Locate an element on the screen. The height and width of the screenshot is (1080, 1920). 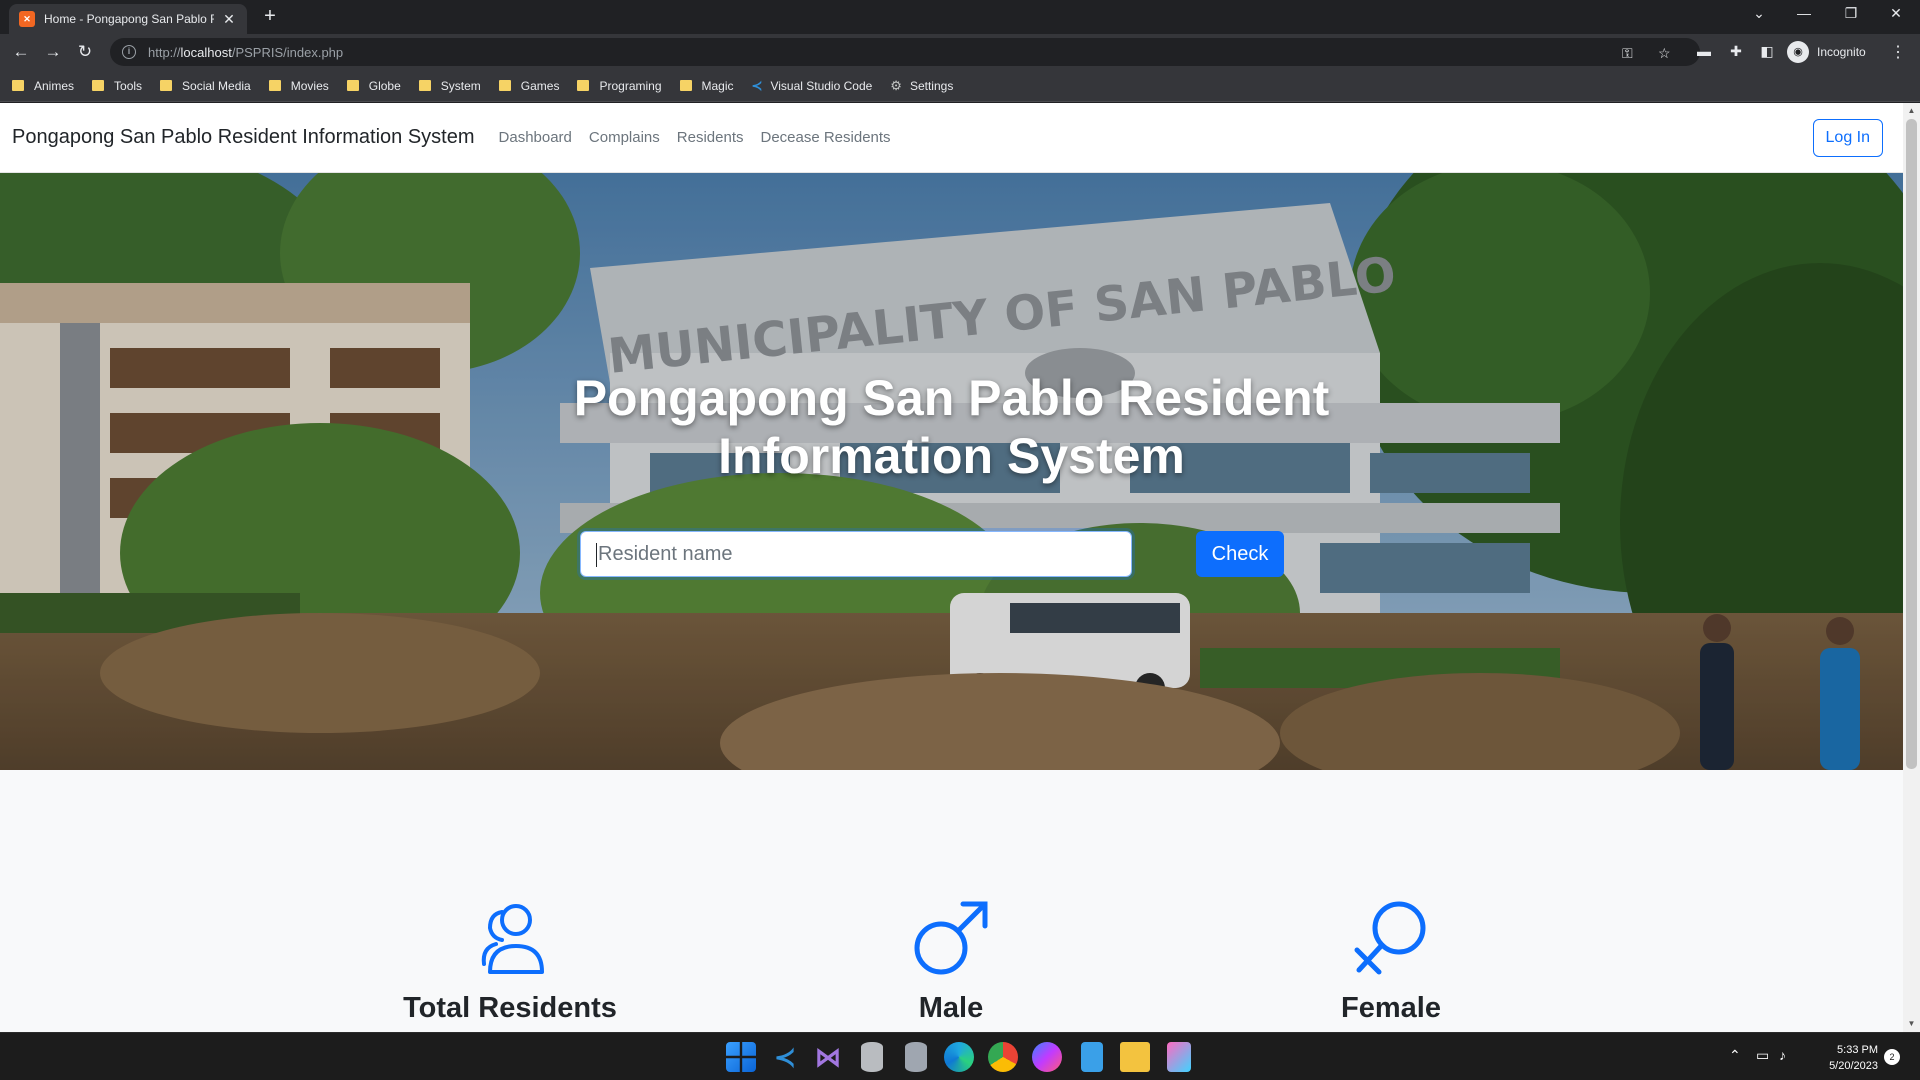
volume-icon: ♪ is located at coordinates (1782, 1055).